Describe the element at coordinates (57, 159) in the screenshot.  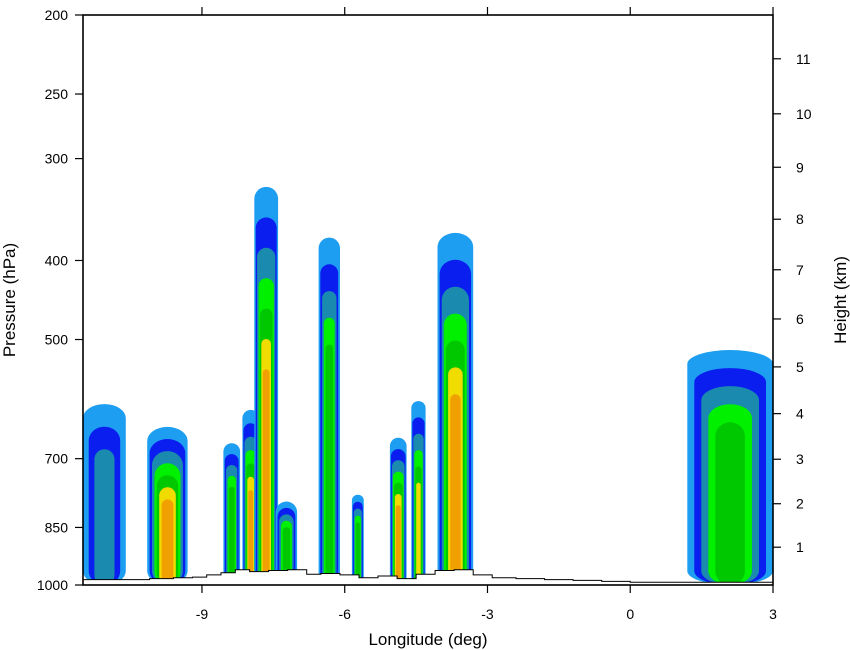
I see `y-tick-label: 300` at that location.